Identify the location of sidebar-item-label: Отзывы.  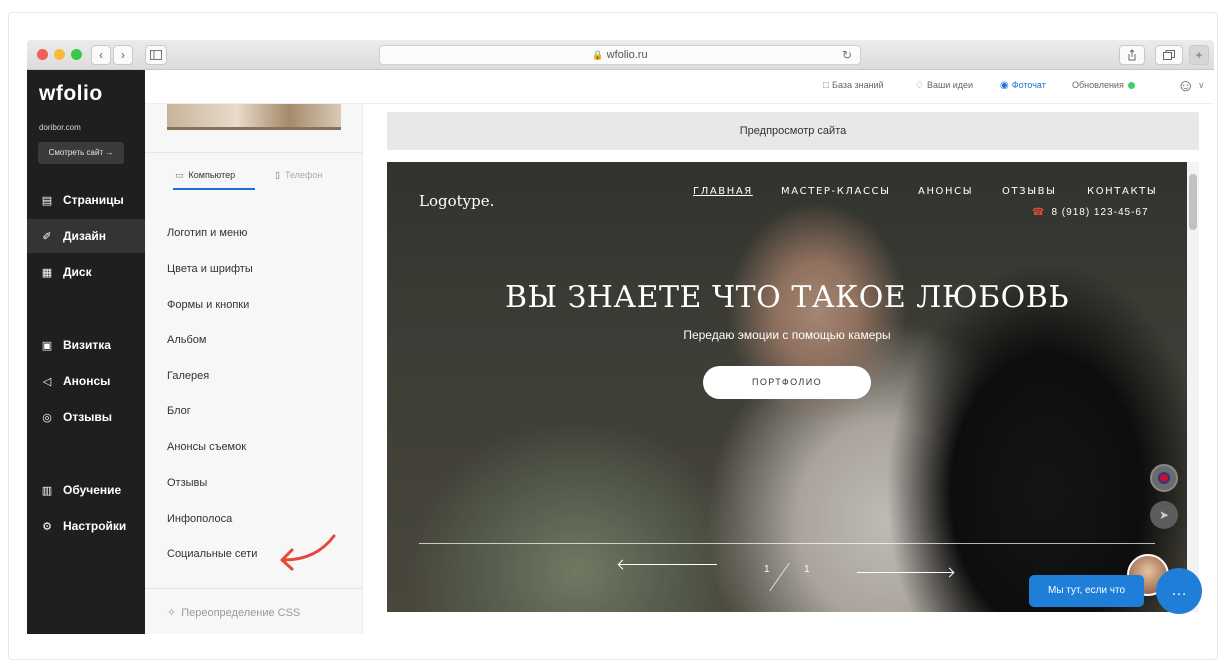
(88, 417).